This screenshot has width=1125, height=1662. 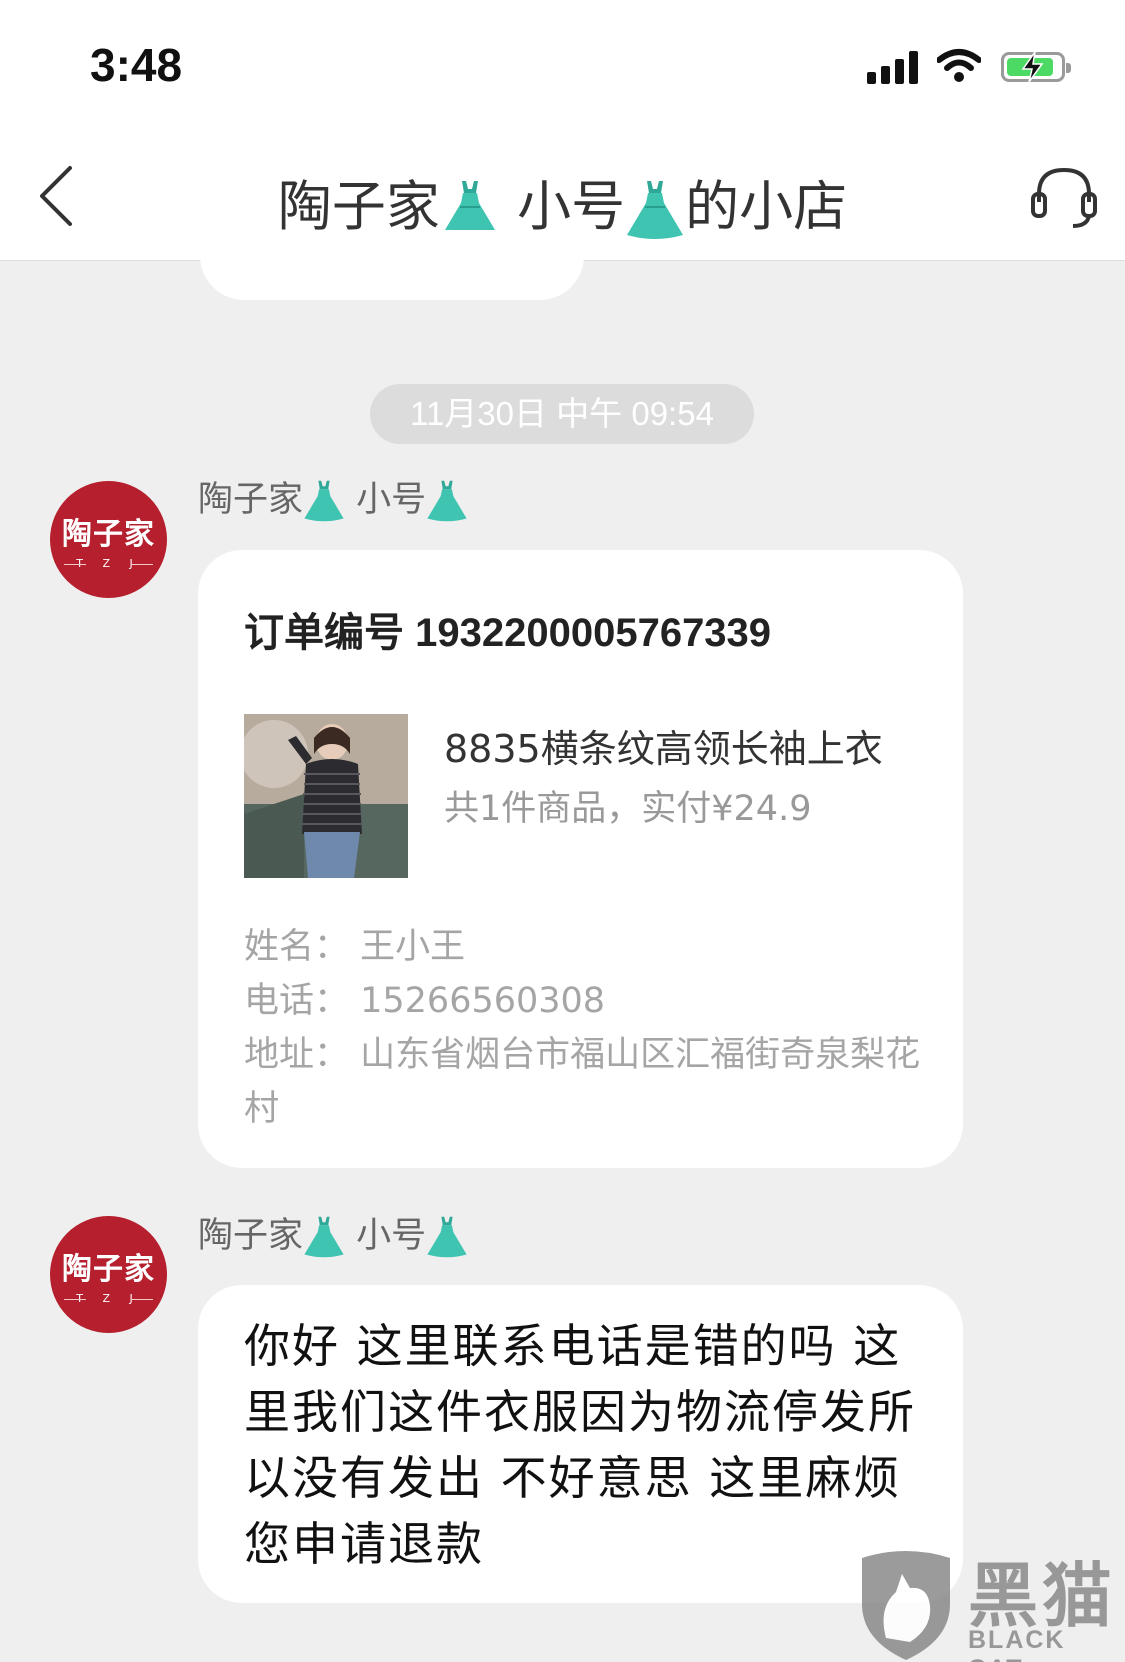 I want to click on cat-shield-logo-icon, so click(x=906, y=1605).